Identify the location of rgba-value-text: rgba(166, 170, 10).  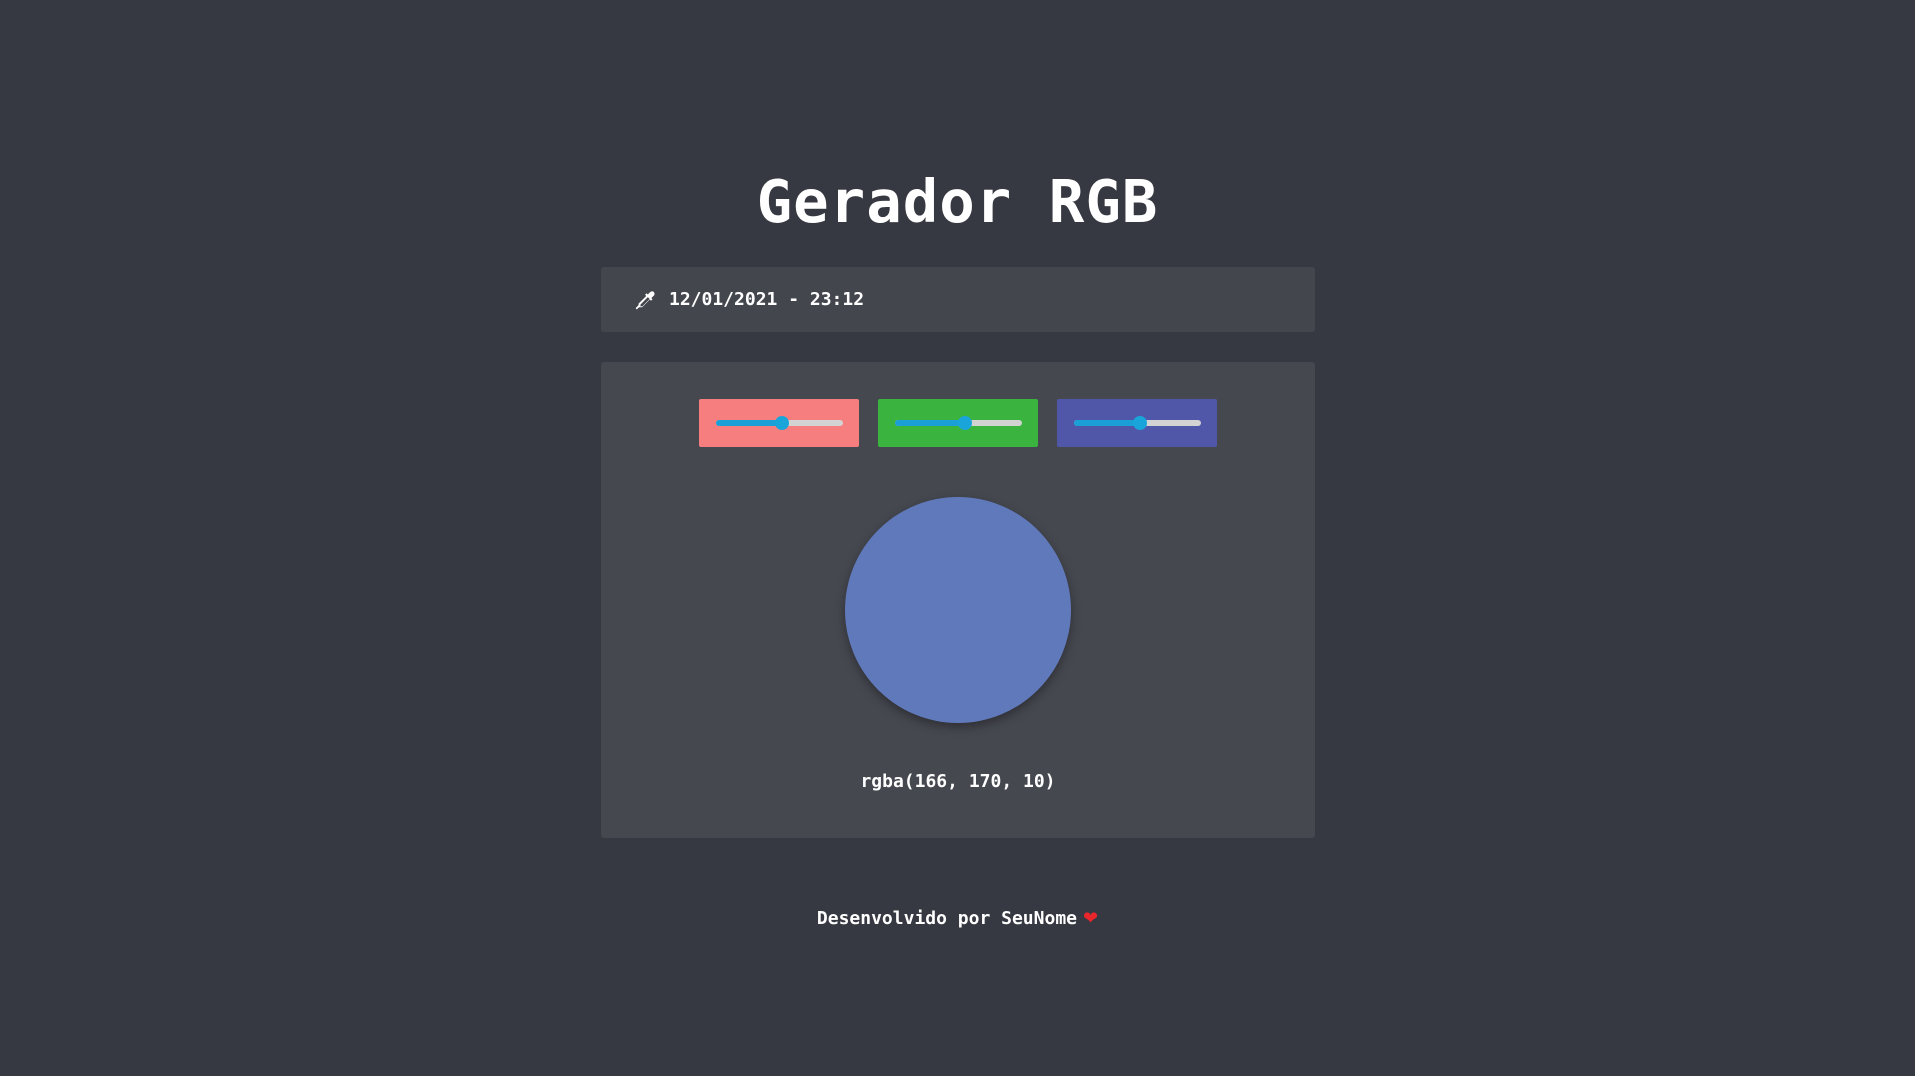
(958, 781).